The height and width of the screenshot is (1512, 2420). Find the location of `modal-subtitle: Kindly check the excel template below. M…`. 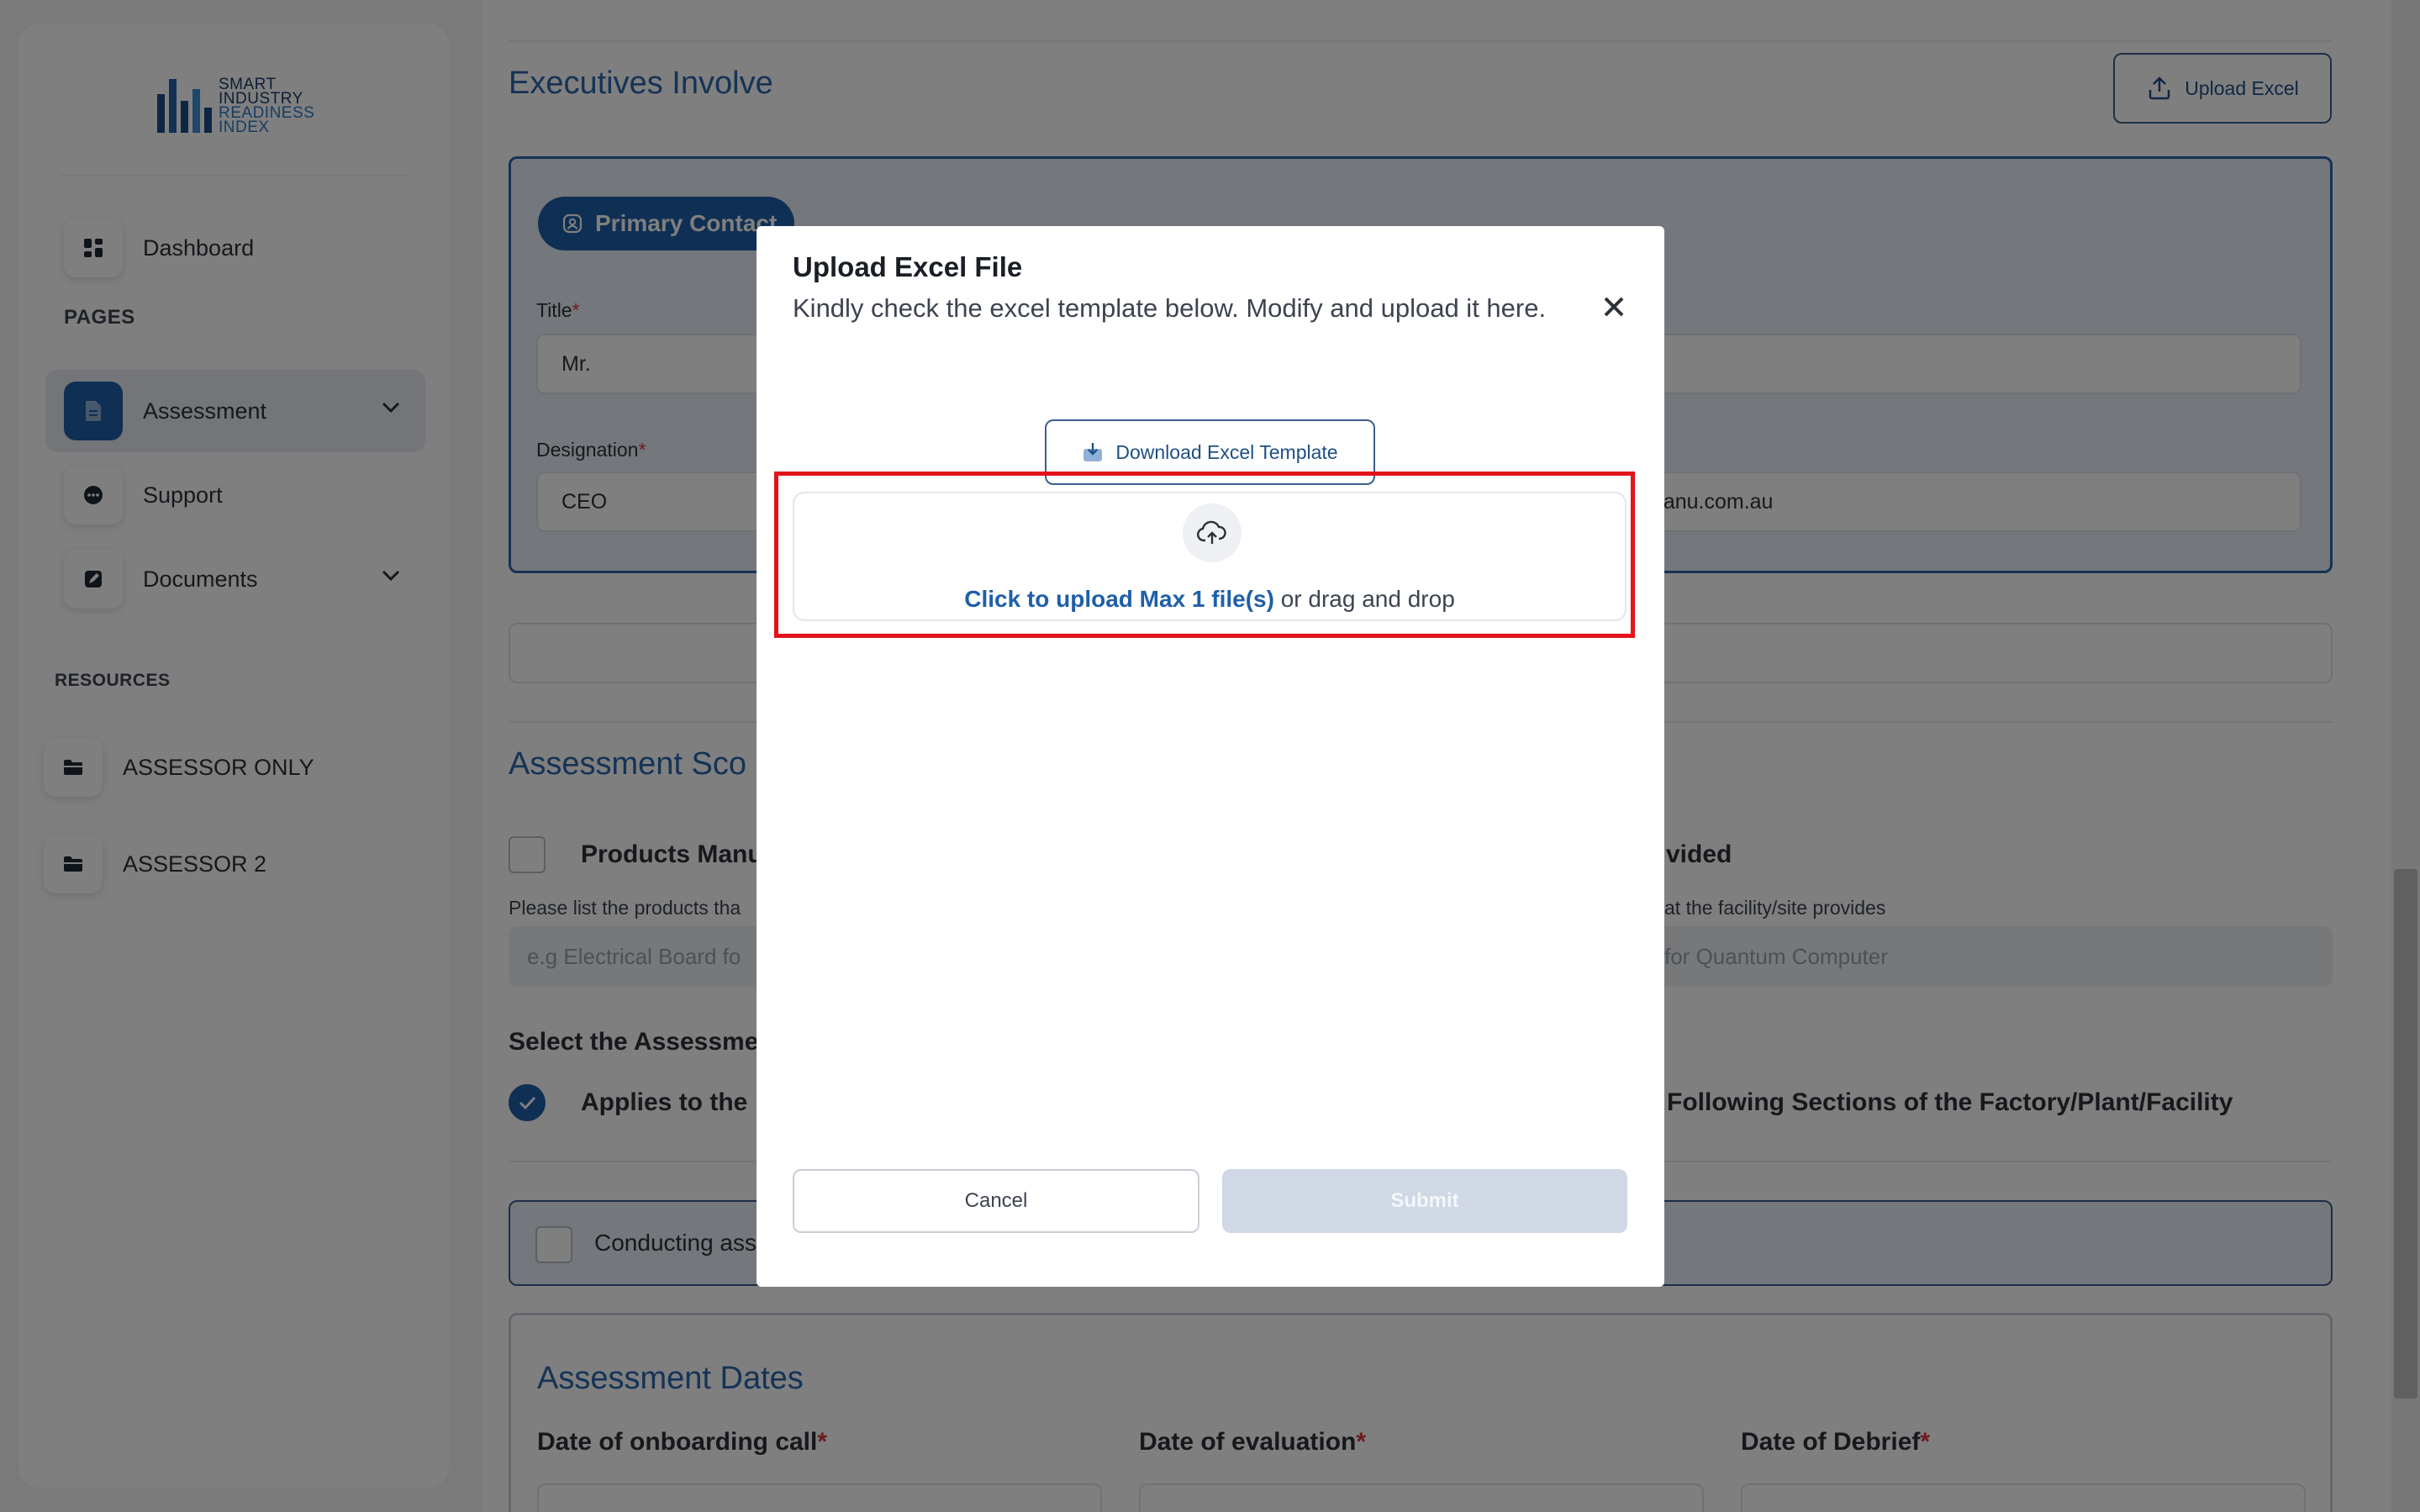

modal-subtitle: Kindly check the excel template below. M… is located at coordinates (1170, 308).